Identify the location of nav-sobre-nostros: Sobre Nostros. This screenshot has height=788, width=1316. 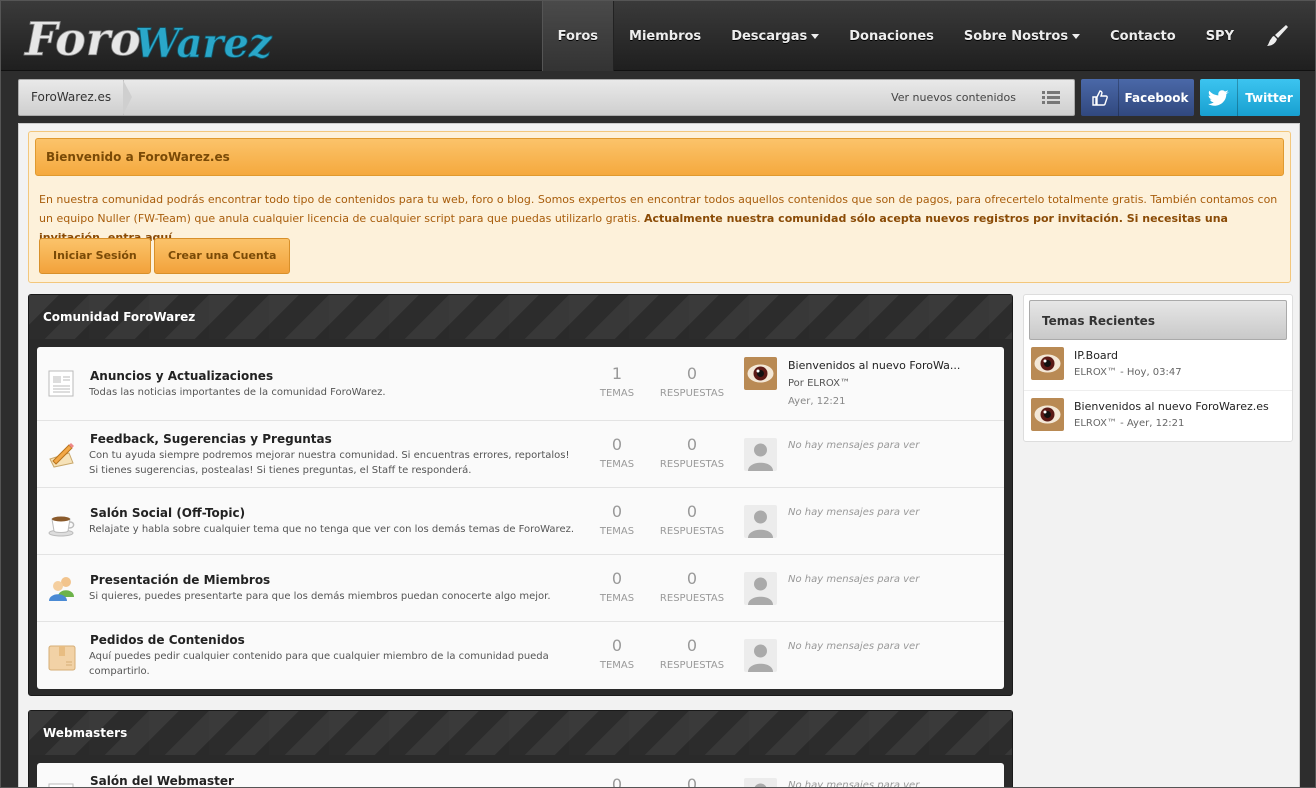
(1022, 36).